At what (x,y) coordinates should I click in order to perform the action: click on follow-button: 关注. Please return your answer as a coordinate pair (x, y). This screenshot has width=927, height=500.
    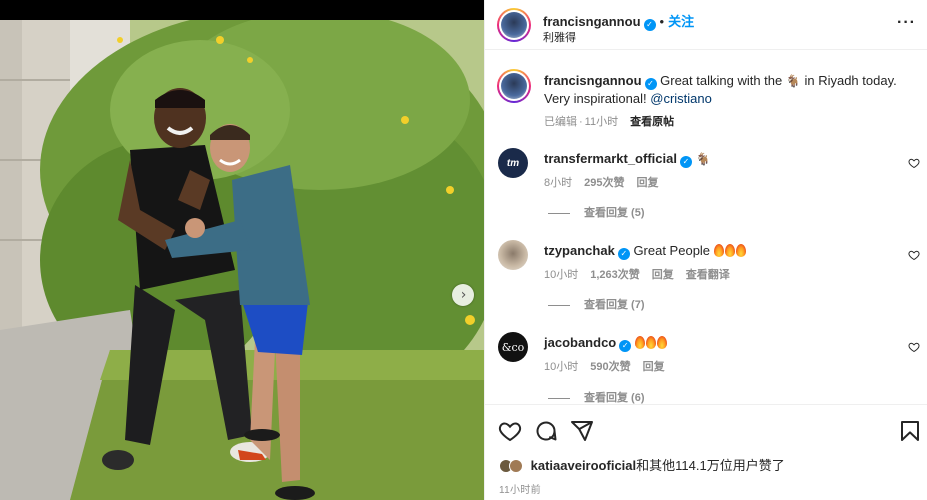
    Looking at the image, I should click on (681, 21).